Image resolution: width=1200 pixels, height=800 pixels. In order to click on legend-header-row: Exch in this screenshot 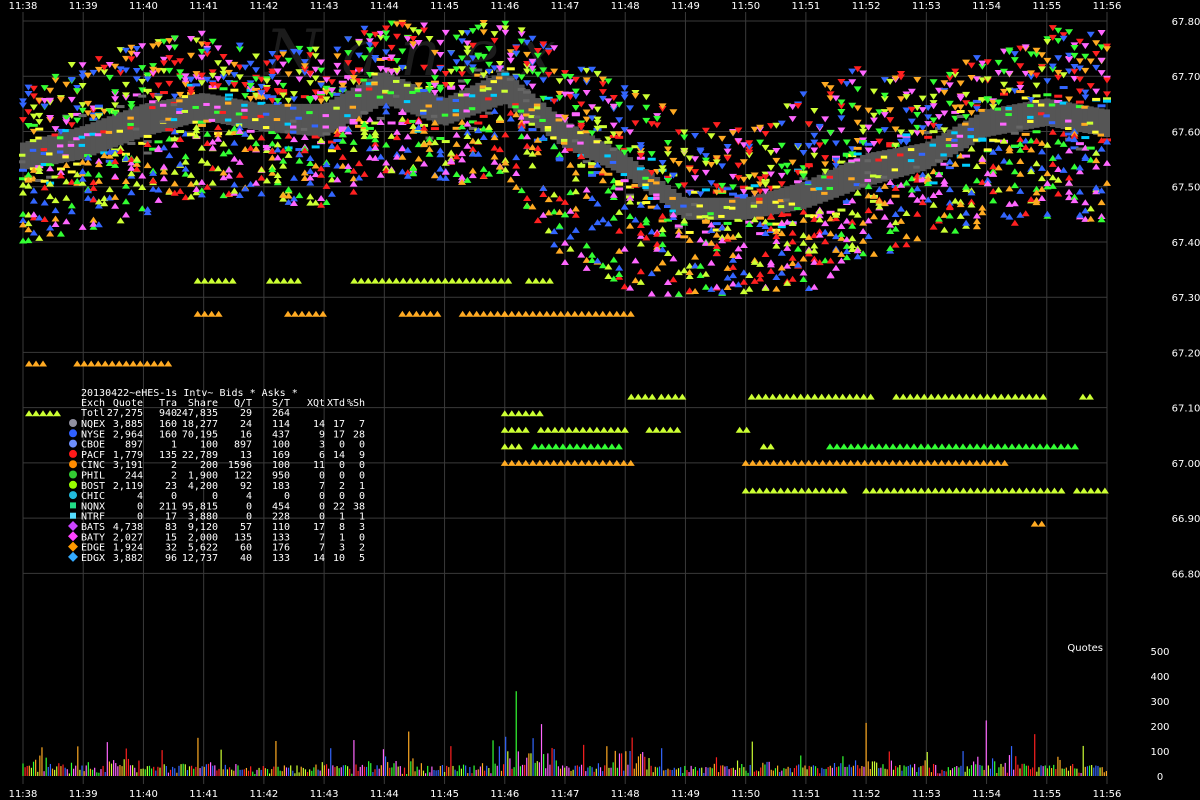, I will do `click(93, 403)`.